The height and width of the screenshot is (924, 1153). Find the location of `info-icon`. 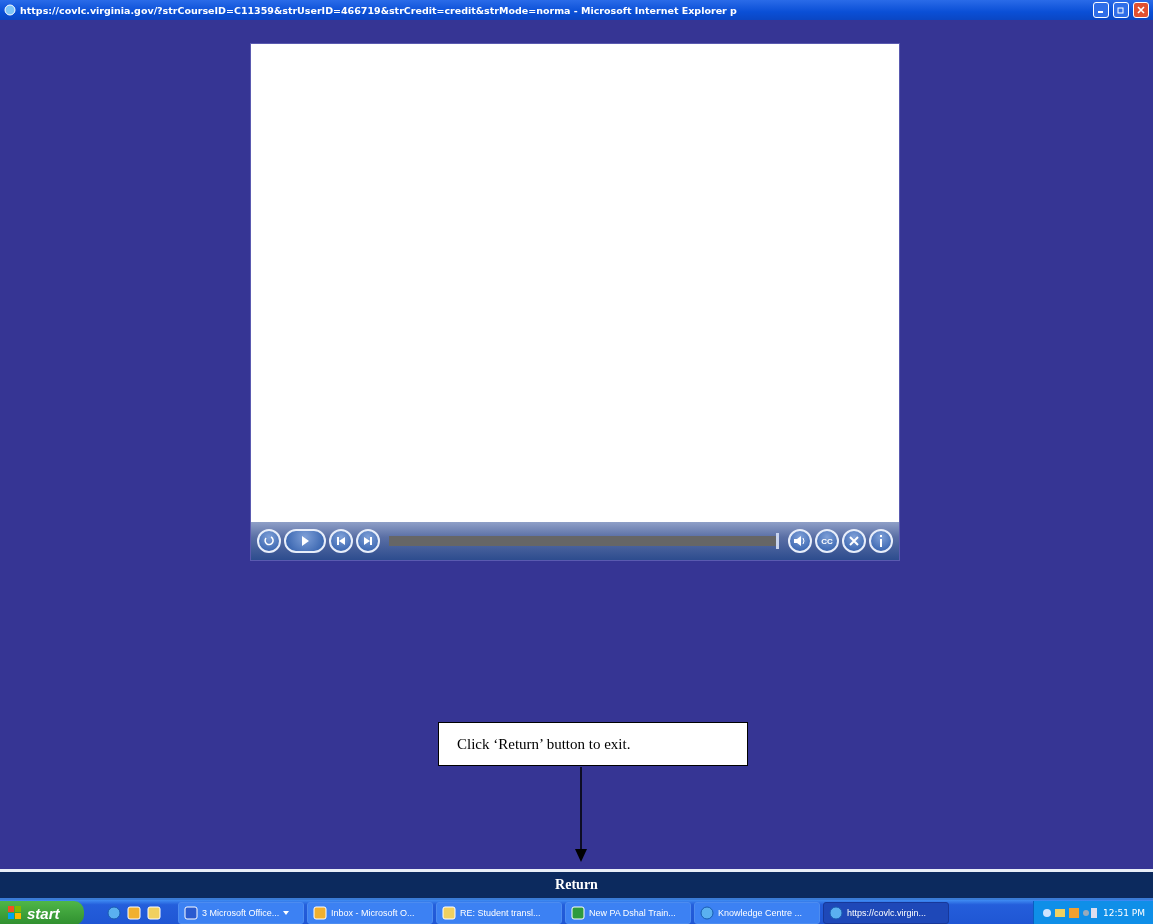

info-icon is located at coordinates (881, 541).